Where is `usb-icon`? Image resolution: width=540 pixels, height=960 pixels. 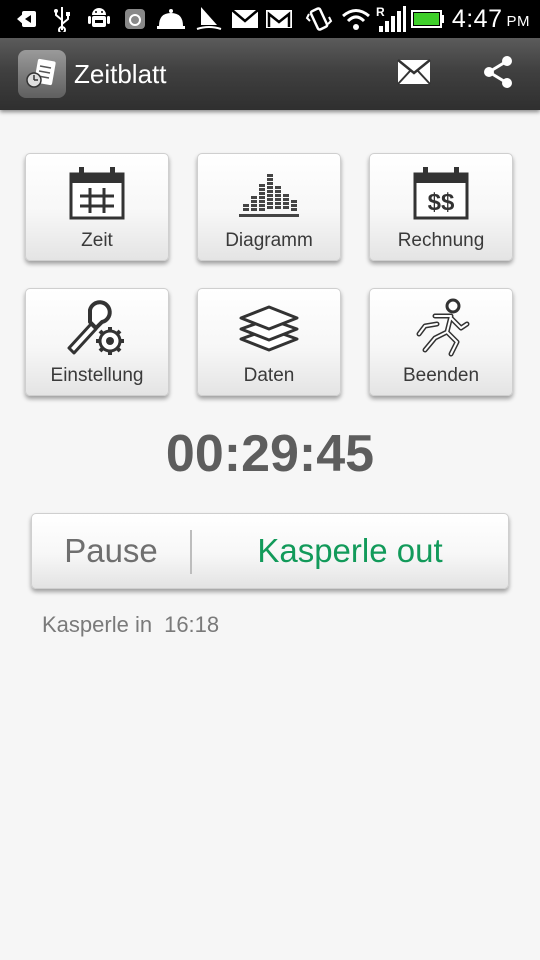 usb-icon is located at coordinates (62, 19).